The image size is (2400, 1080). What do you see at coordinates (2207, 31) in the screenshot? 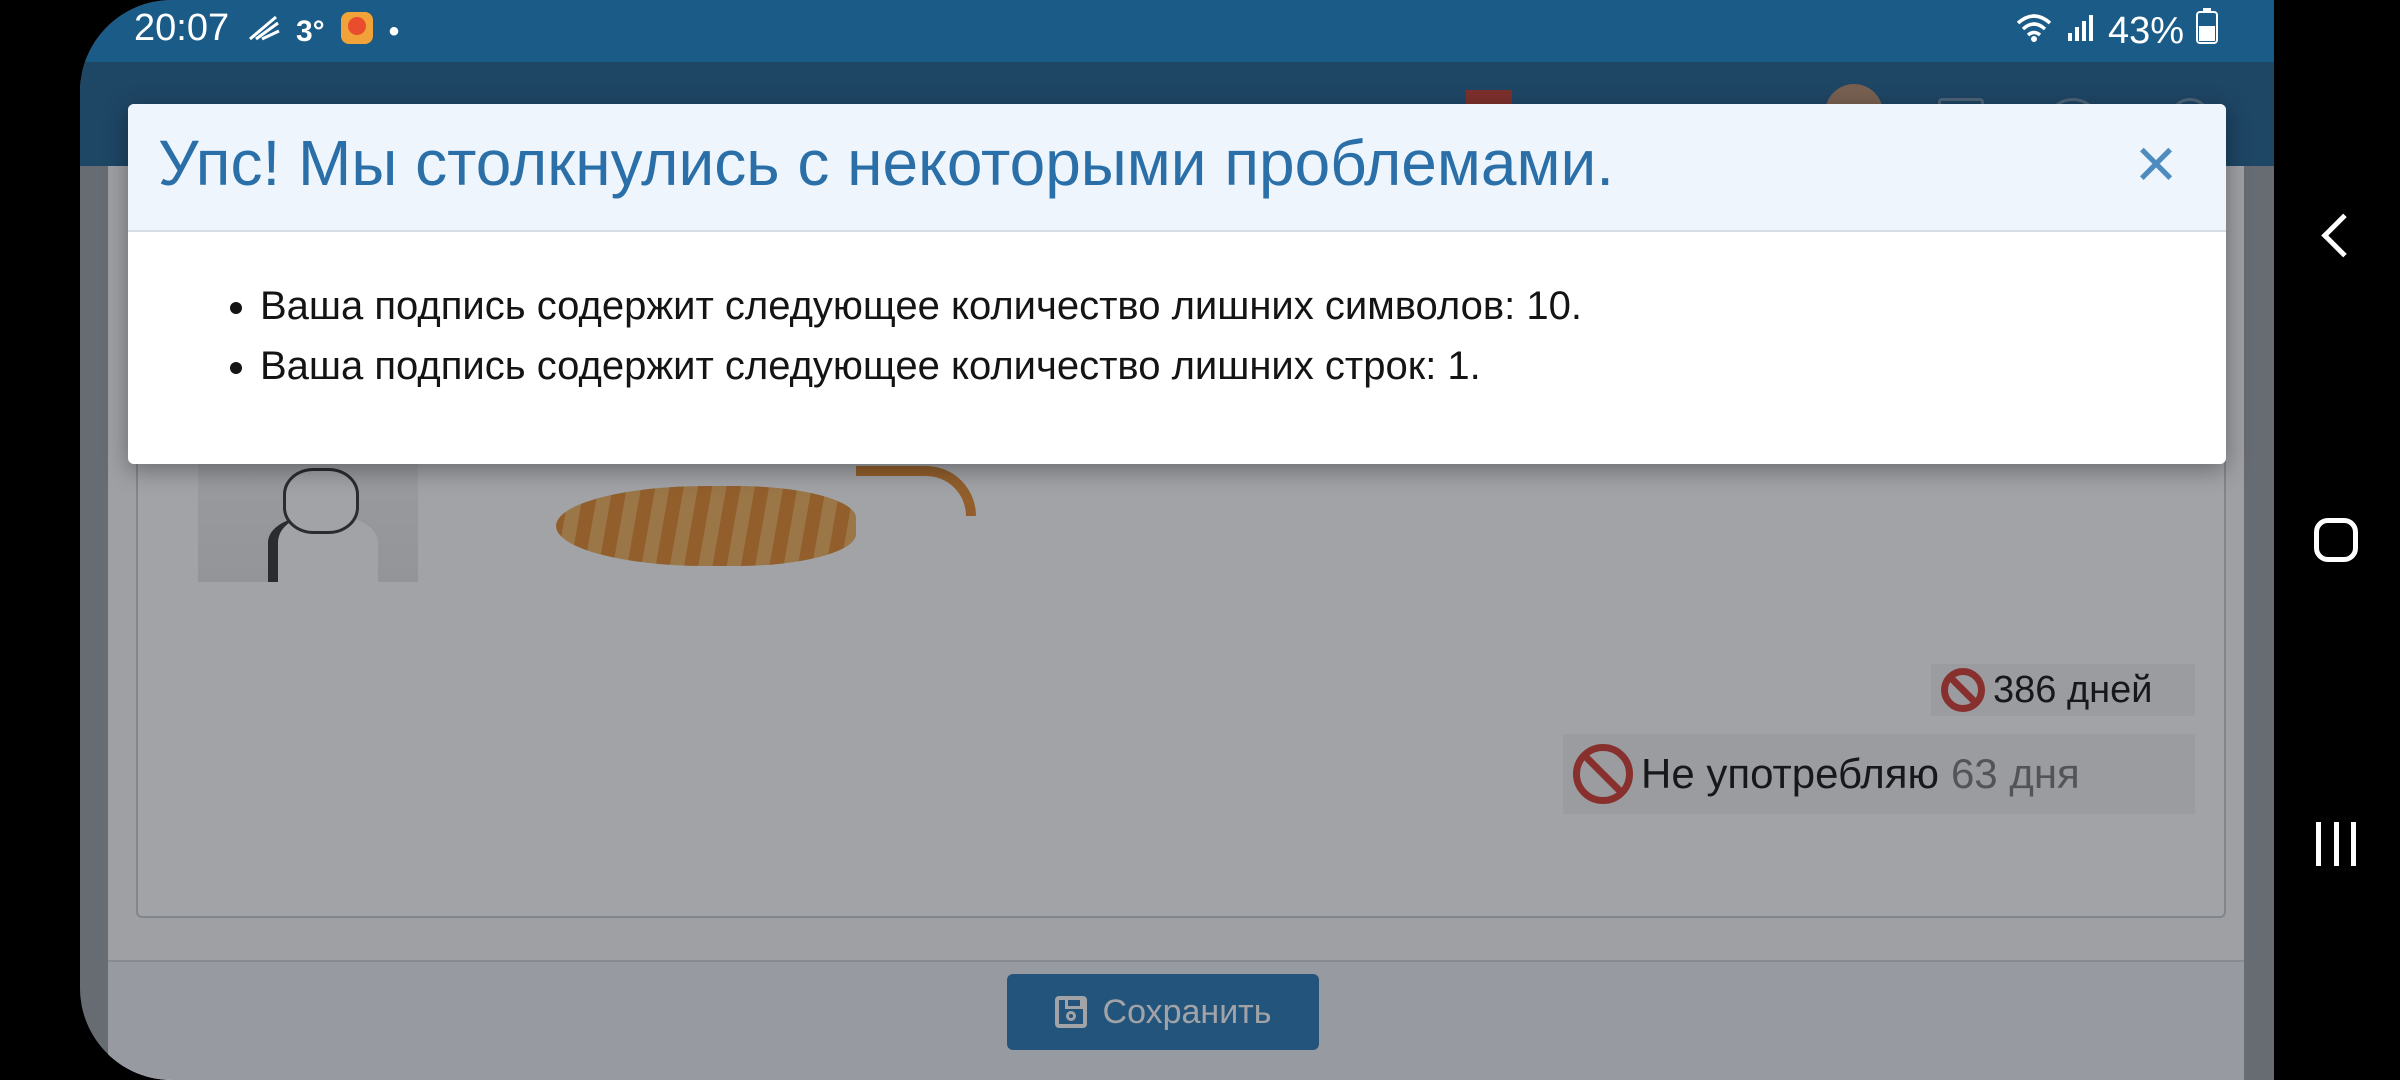
I see `battery-icon` at bounding box center [2207, 31].